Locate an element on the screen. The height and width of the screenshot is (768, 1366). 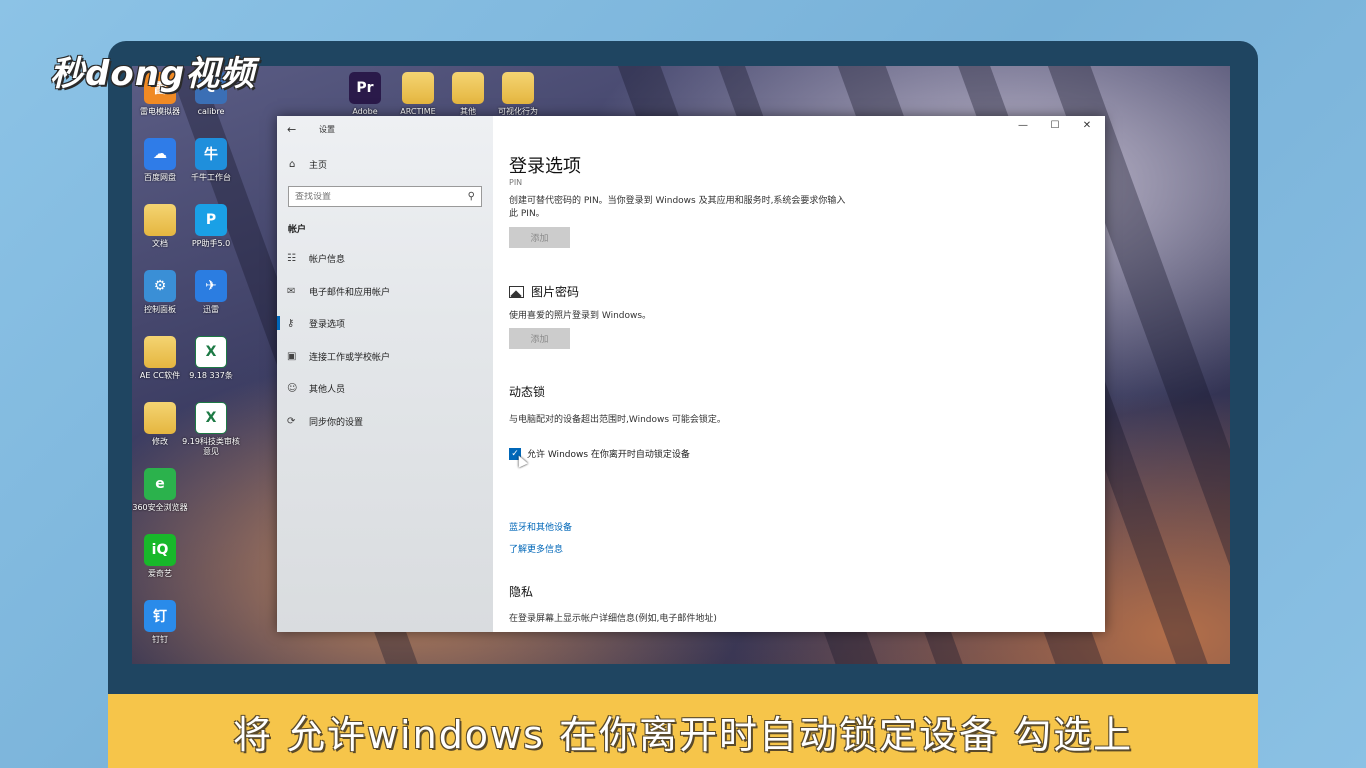
sidebar-item-work-school: ▣ 连接工作或学校帐户 is located at coordinates (385, 356).